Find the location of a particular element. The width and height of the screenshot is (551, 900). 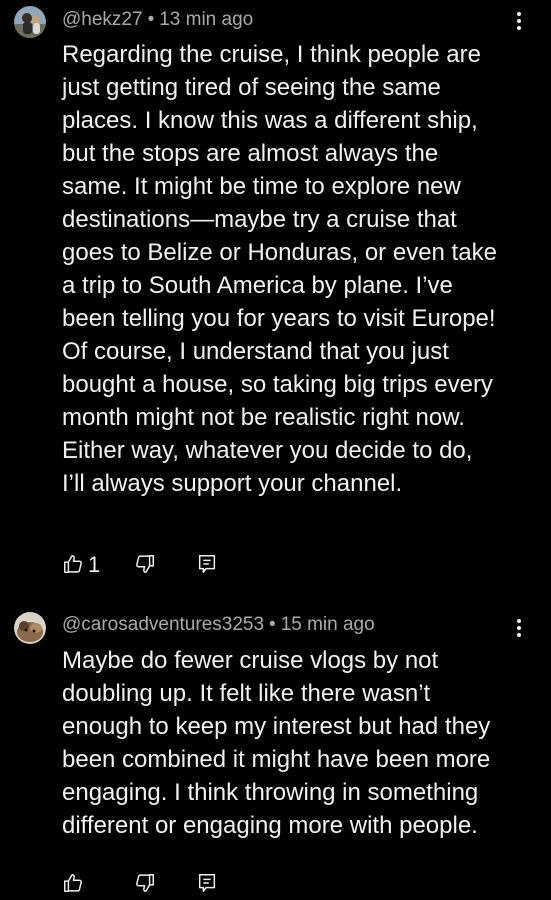

dog-avatar-icon is located at coordinates (30, 628).